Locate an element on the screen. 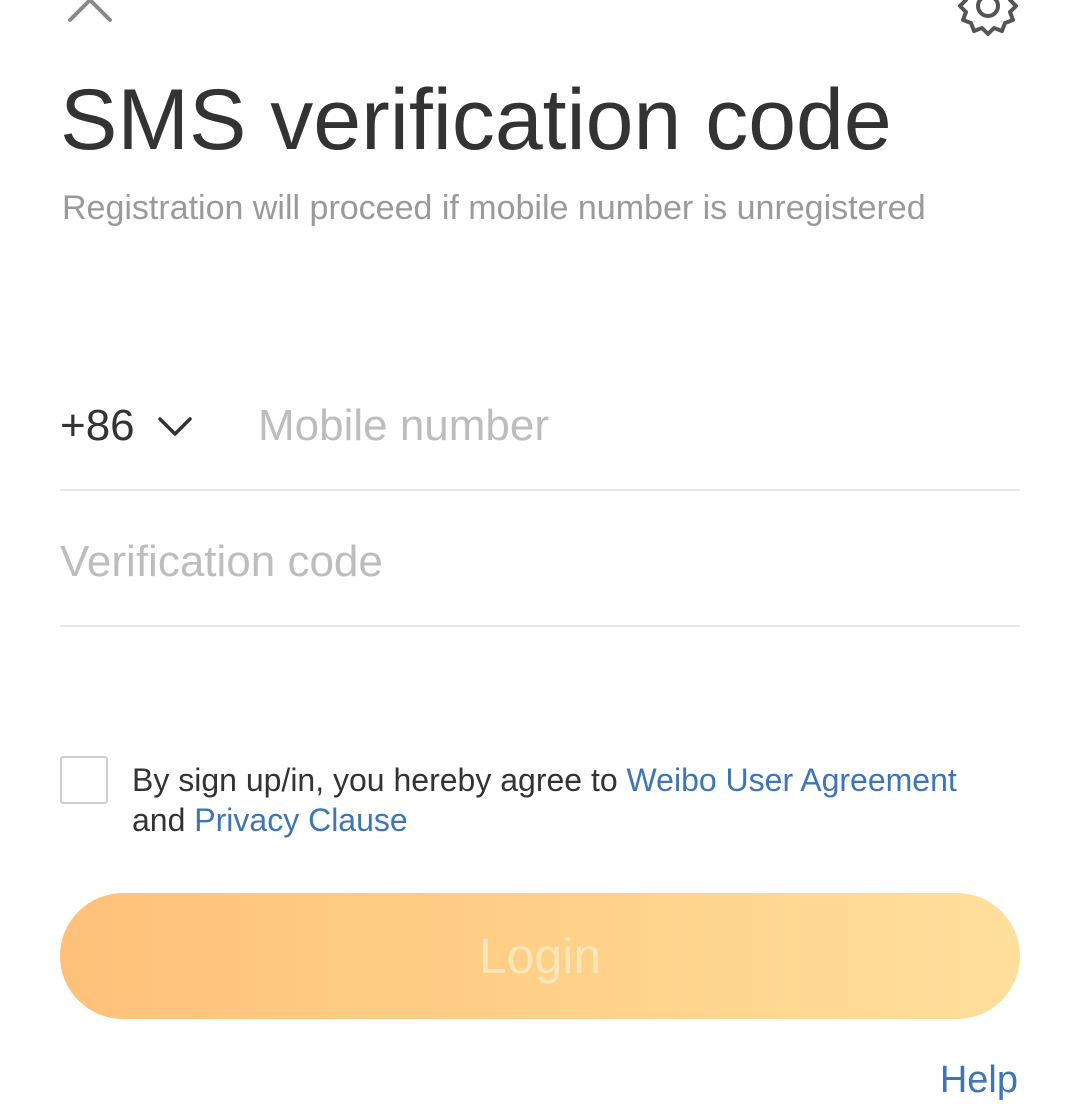  country-code-selector: +86 is located at coordinates (126, 426).